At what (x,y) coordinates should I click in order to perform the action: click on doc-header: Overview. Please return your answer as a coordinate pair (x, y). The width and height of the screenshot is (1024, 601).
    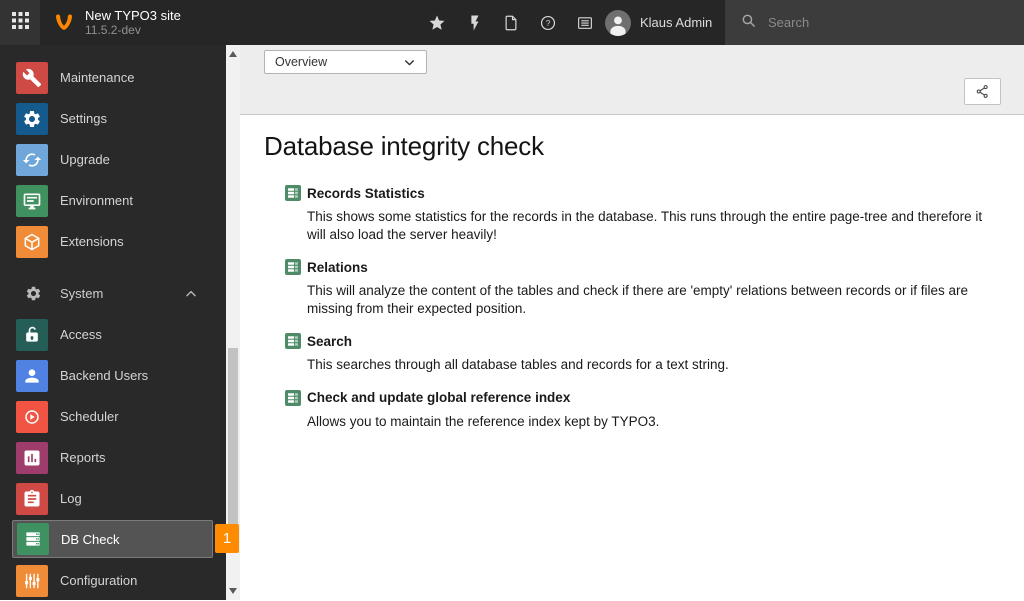
    Looking at the image, I should click on (632, 80).